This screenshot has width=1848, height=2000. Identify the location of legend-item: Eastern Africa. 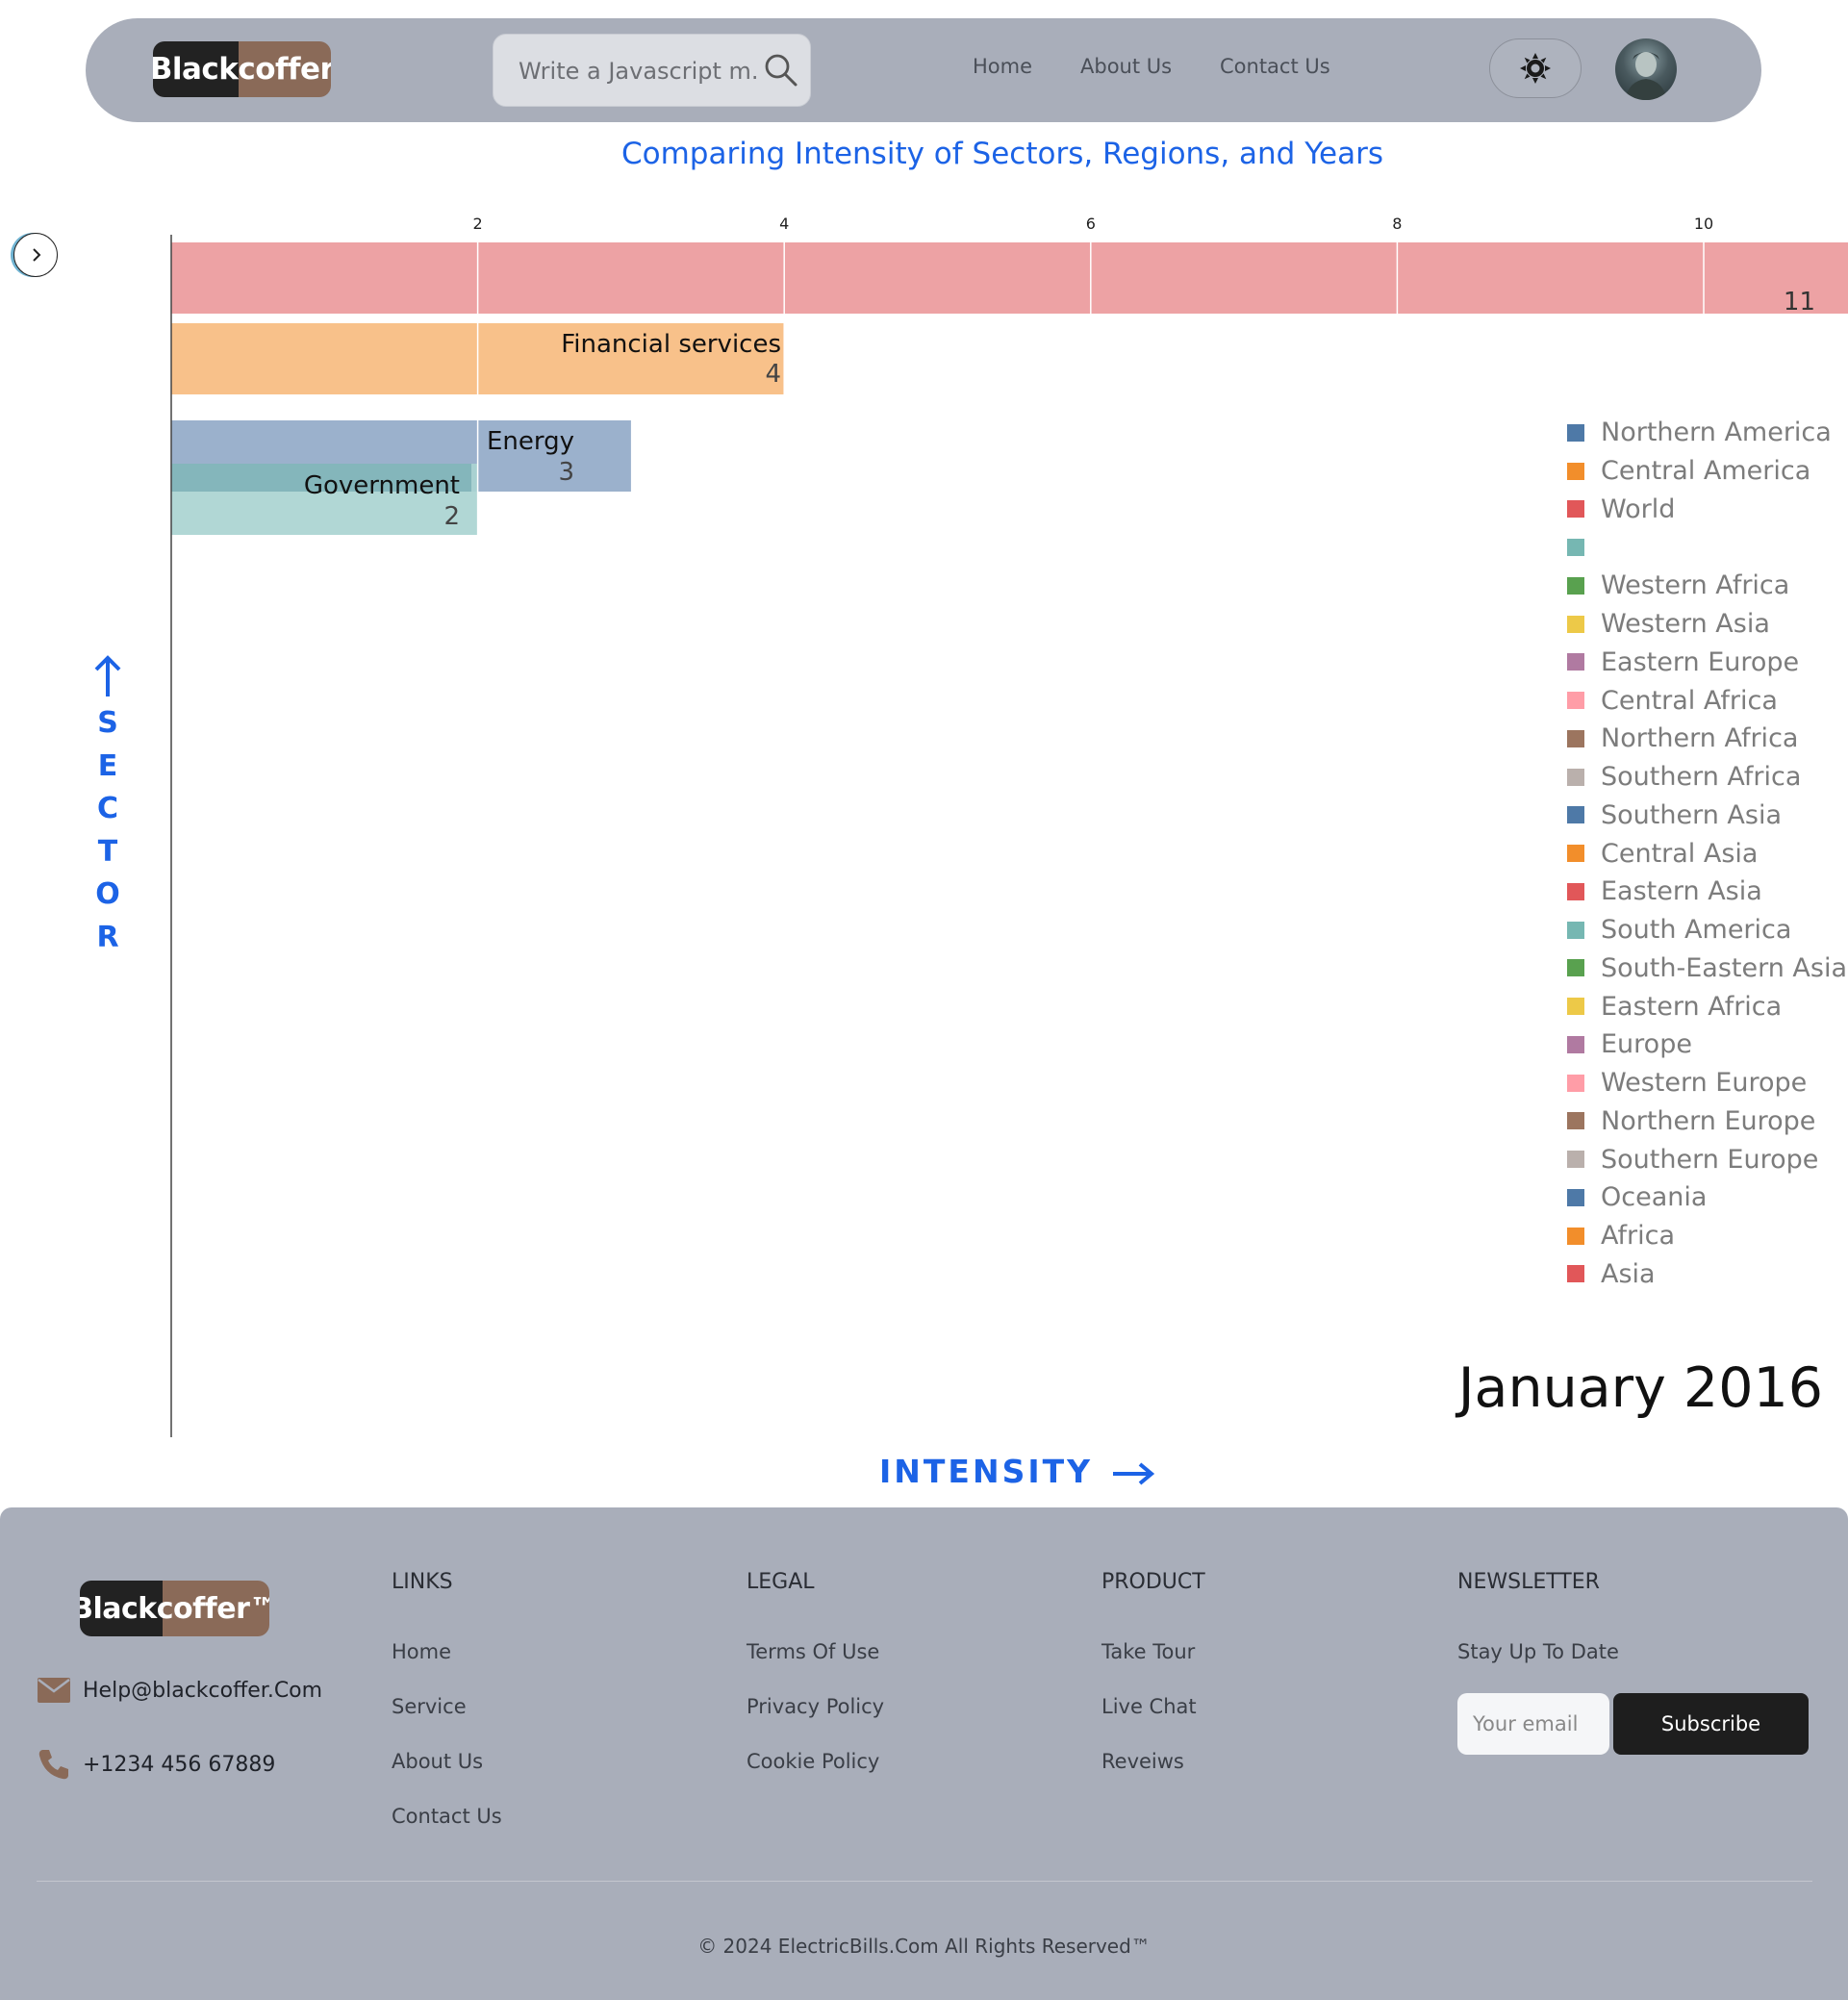
(1705, 1006).